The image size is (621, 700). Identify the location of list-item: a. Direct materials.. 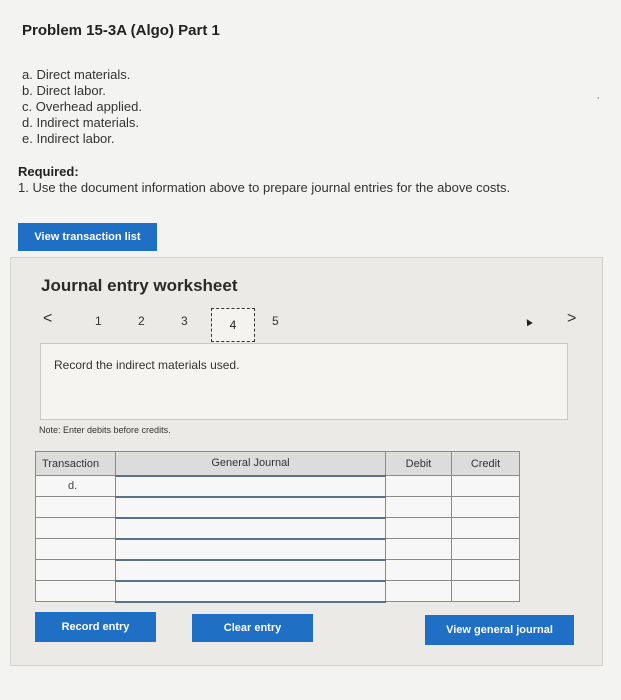
(76, 74).